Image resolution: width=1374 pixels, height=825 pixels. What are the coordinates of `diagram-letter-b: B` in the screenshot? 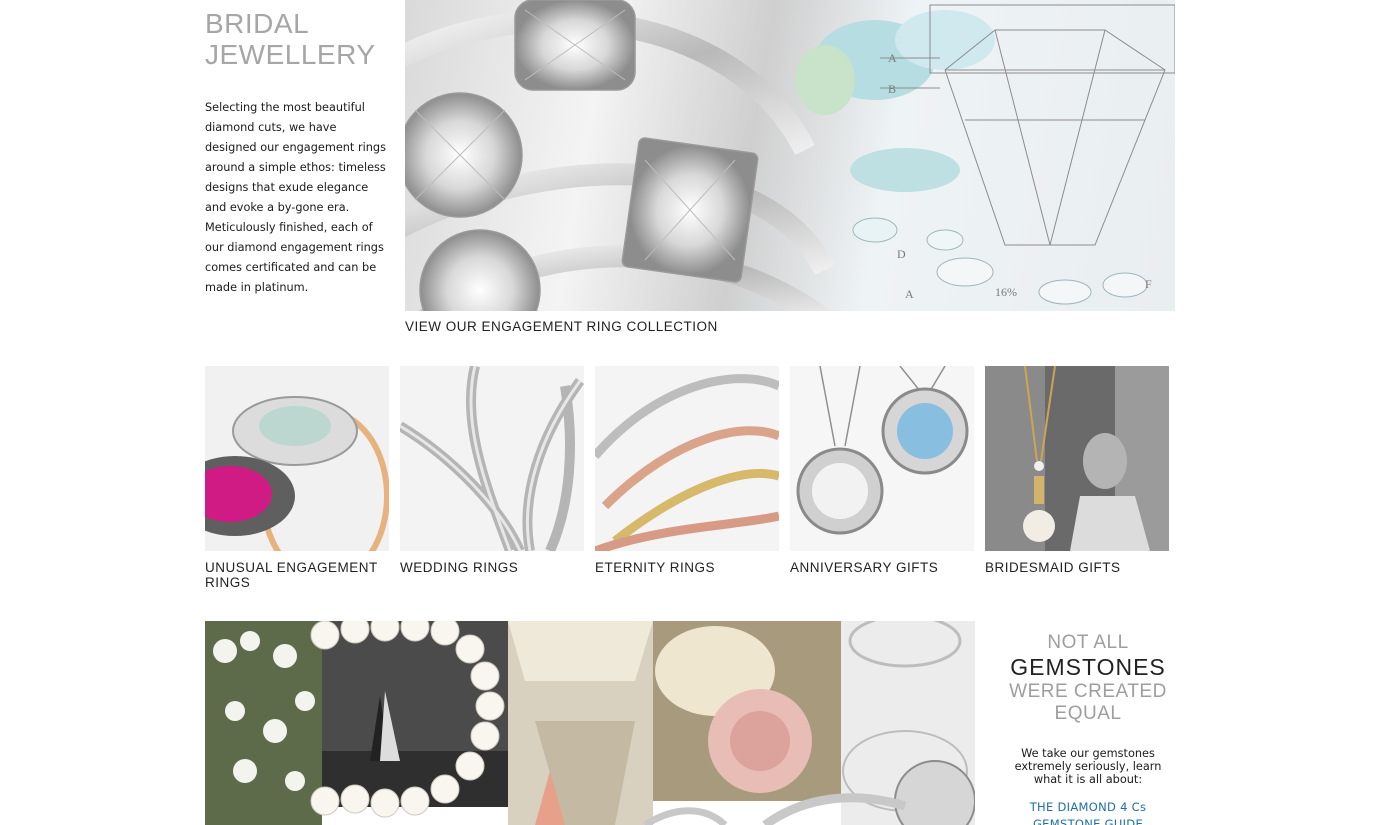 It's located at (892, 89).